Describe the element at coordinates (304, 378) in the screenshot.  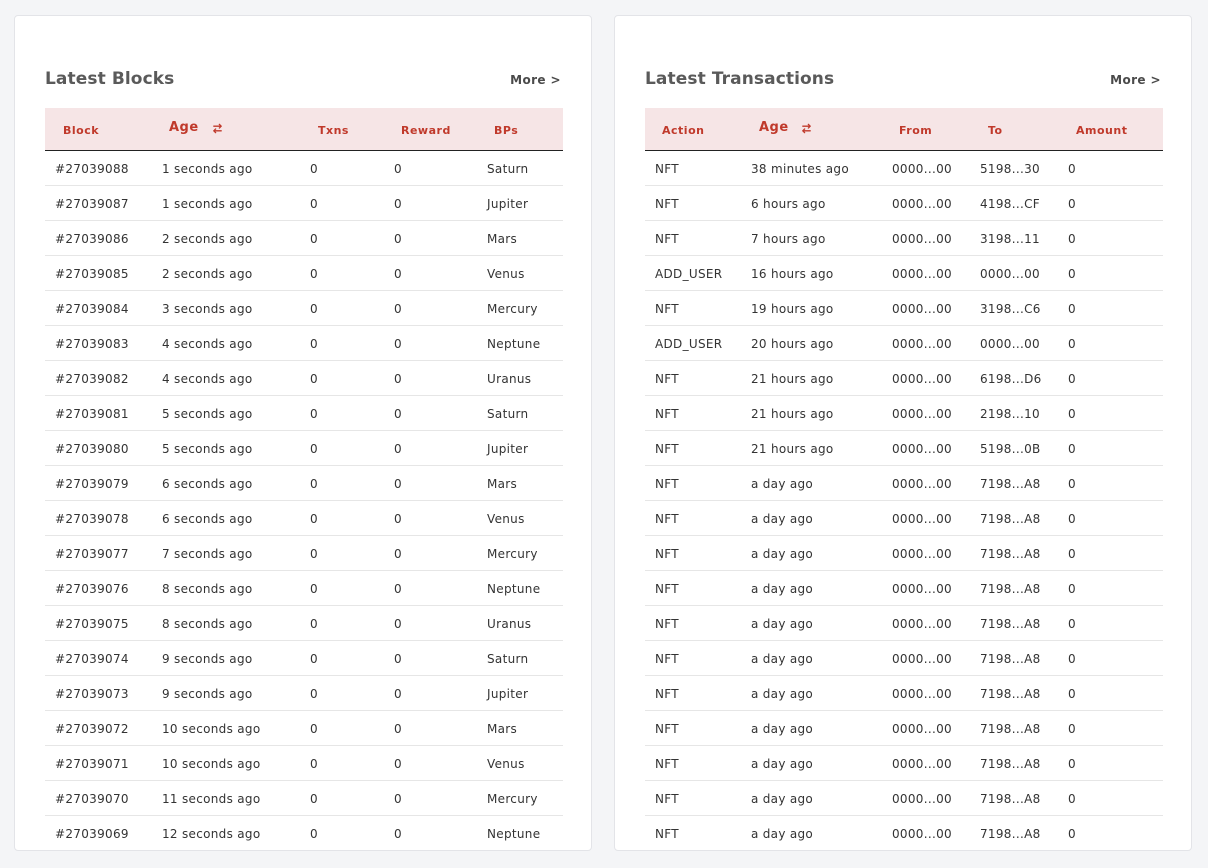
I see `block-row: #27039082 4 seconds ago 0 0 Uranus` at that location.